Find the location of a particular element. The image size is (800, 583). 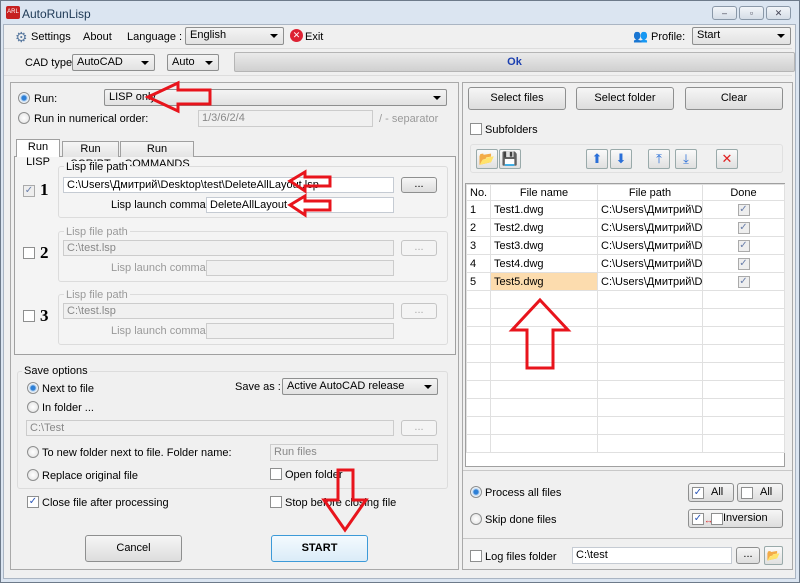

annotation-arrow-run is located at coordinates (178, 97).